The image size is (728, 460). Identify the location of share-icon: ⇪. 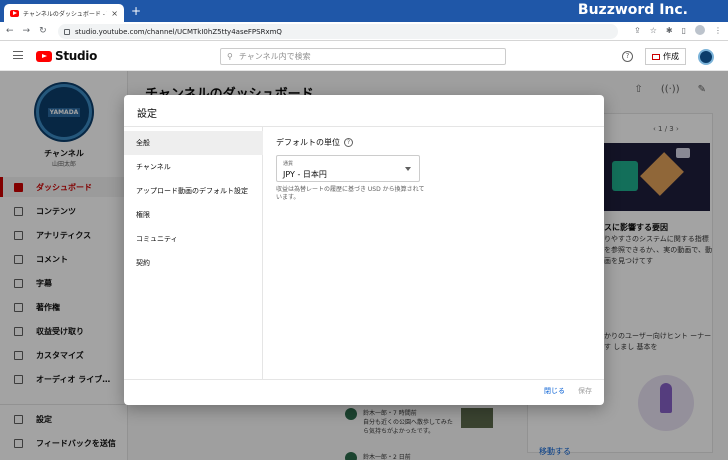
(637, 30).